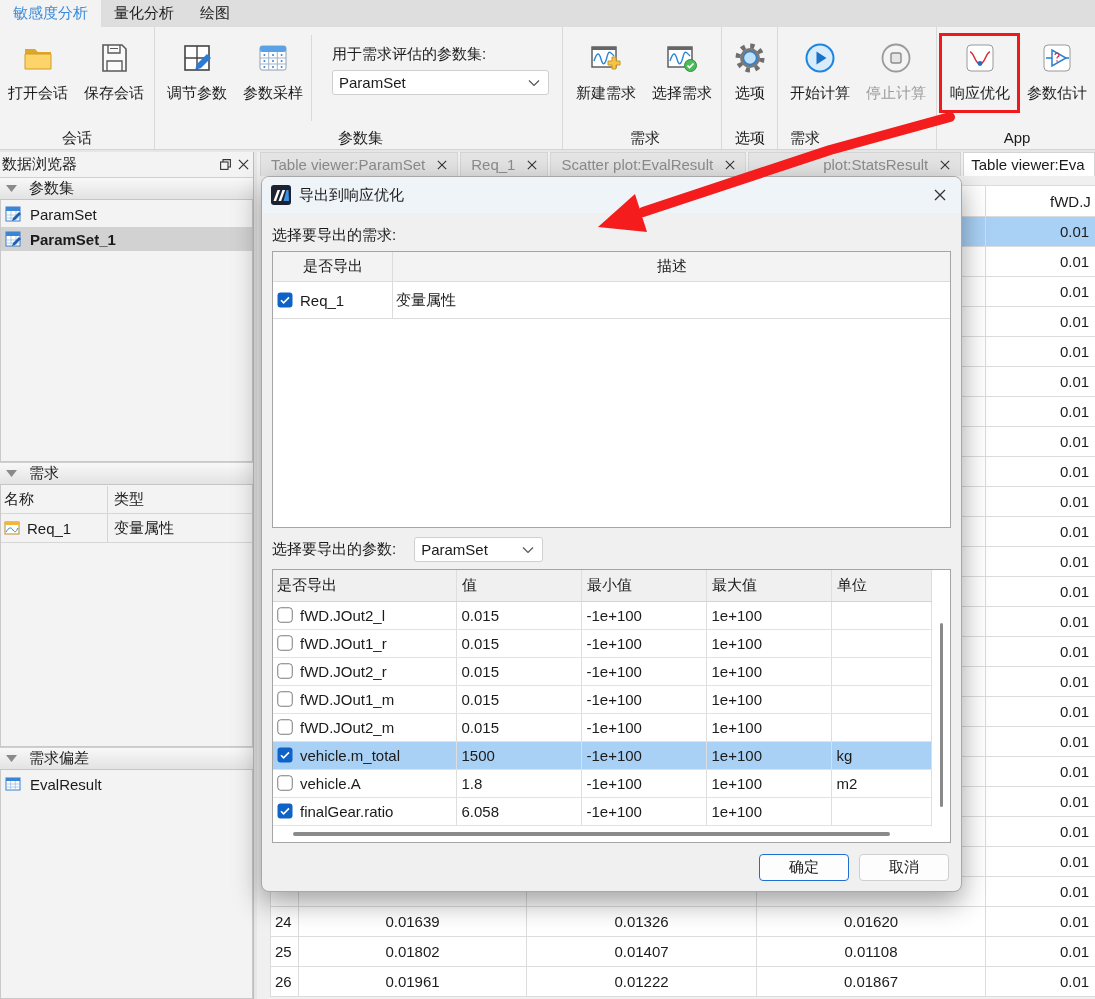 This screenshot has height=999, width=1095. What do you see at coordinates (426, 299) in the screenshot?
I see `table-cell-text: 变量属性` at bounding box center [426, 299].